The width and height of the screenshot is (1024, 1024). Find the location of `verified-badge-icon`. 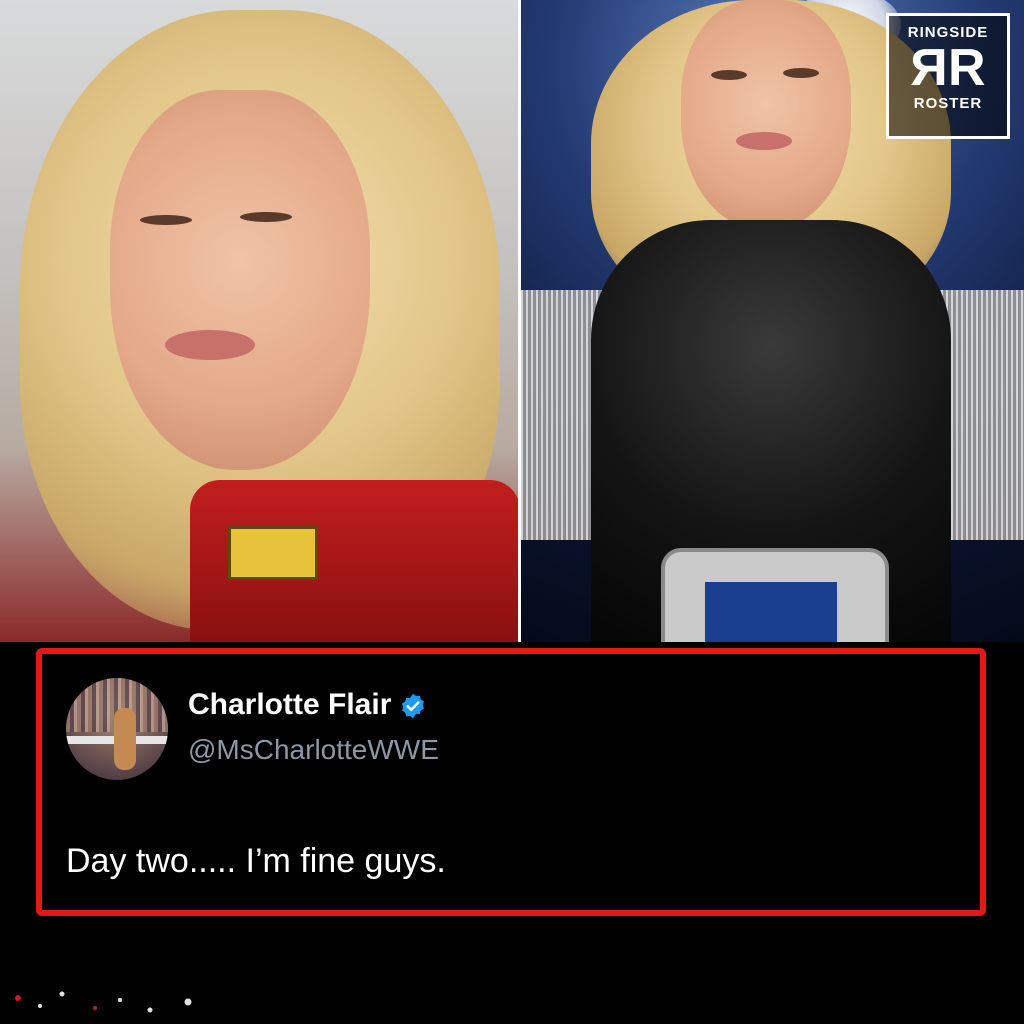

verified-badge-icon is located at coordinates (413, 706).